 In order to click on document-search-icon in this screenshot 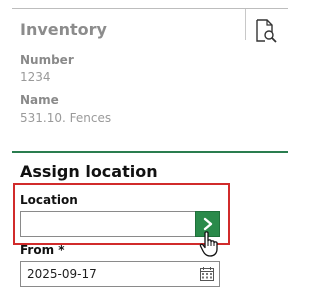, I will do `click(266, 31)`.